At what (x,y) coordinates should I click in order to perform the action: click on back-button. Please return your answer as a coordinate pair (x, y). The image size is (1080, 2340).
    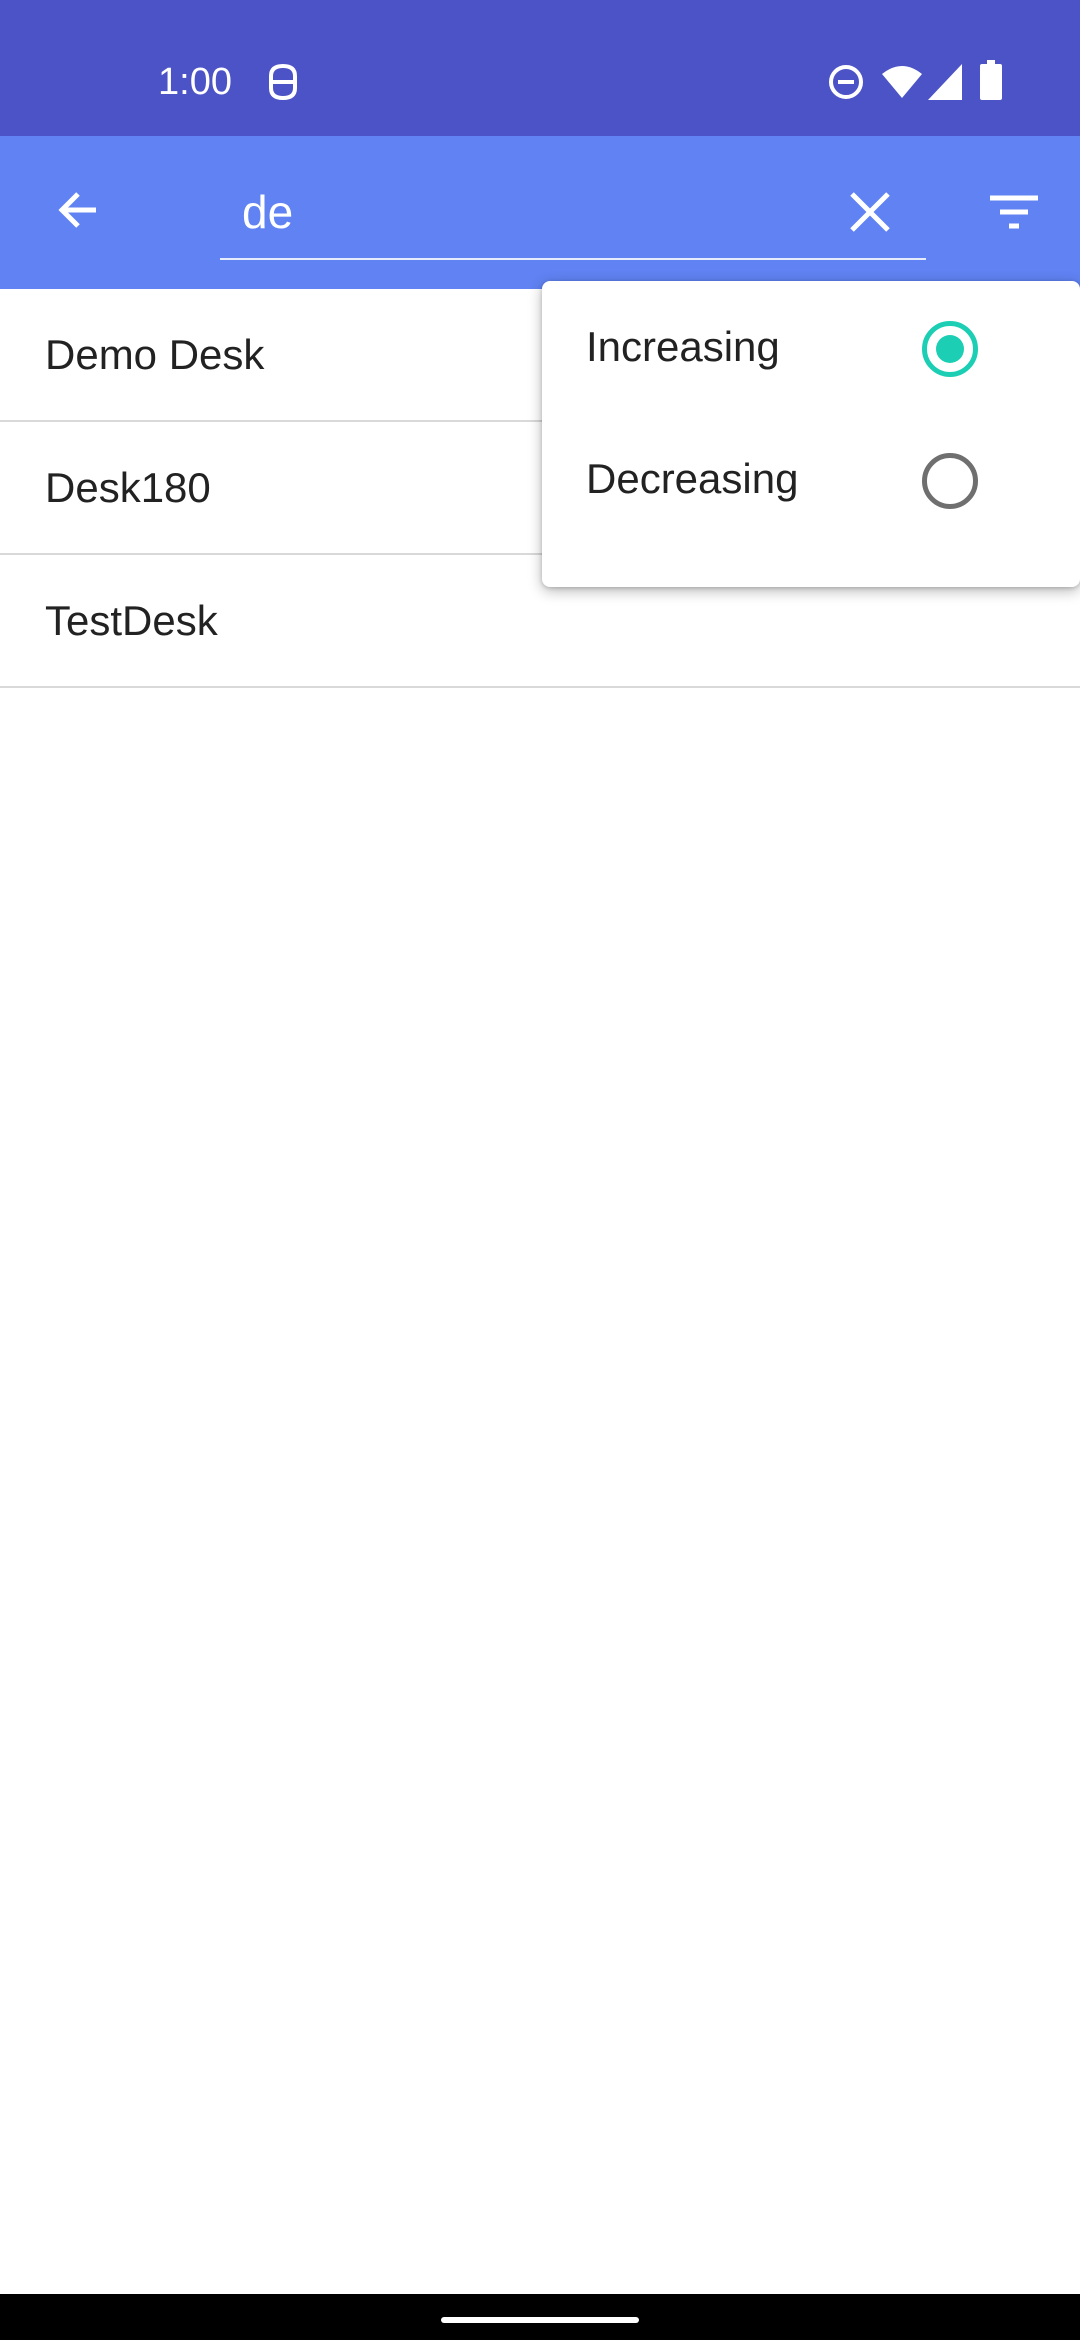
    Looking at the image, I should click on (78, 210).